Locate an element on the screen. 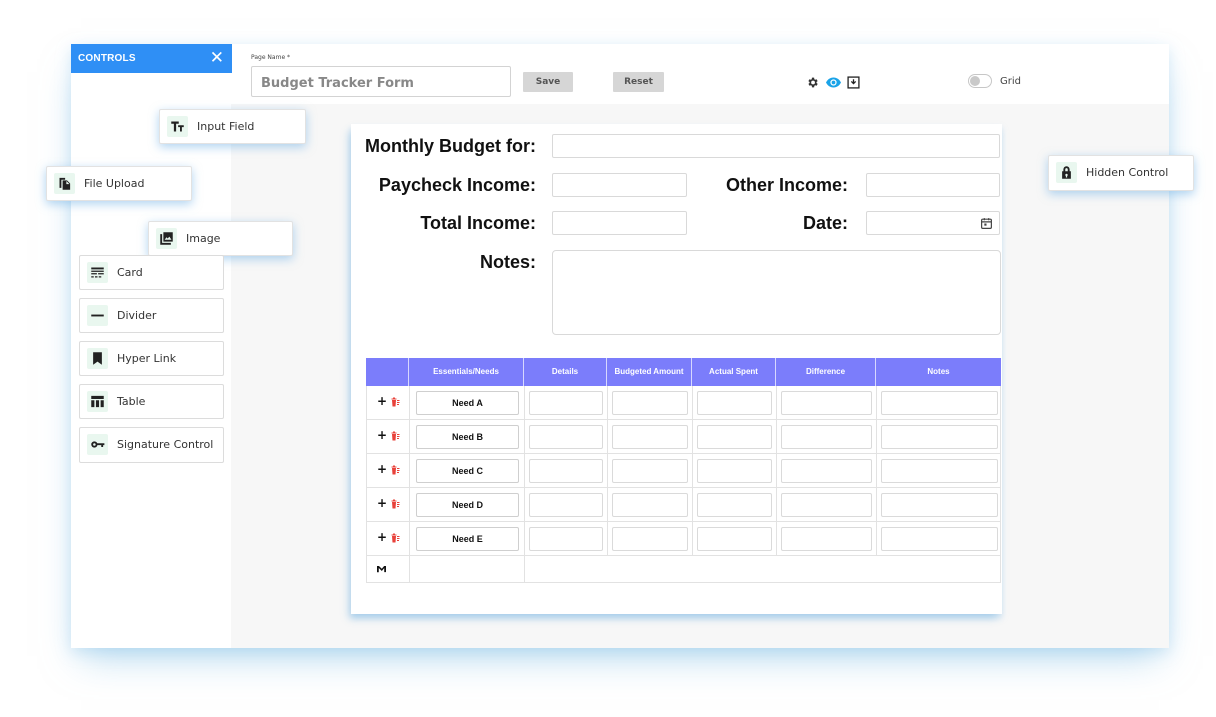 This screenshot has height=717, width=1216. reset-button: Reset is located at coordinates (638, 82).